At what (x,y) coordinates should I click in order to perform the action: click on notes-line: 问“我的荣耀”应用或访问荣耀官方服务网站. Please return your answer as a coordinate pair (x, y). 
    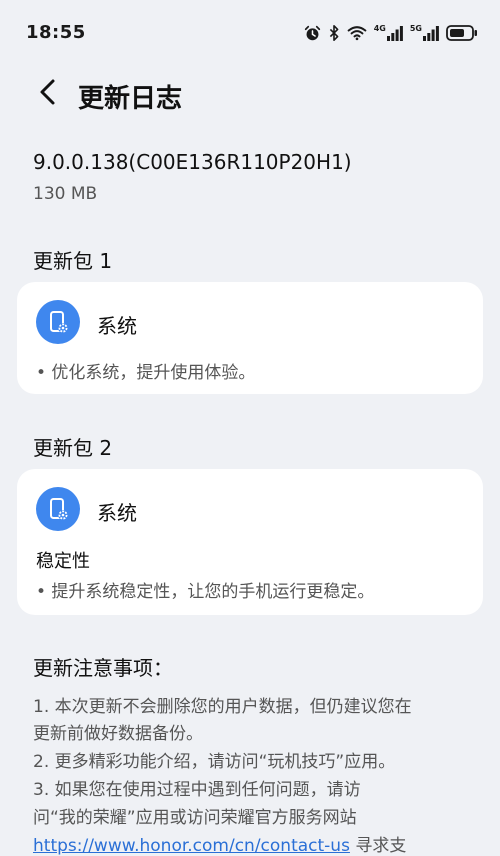
    Looking at the image, I should click on (195, 818).